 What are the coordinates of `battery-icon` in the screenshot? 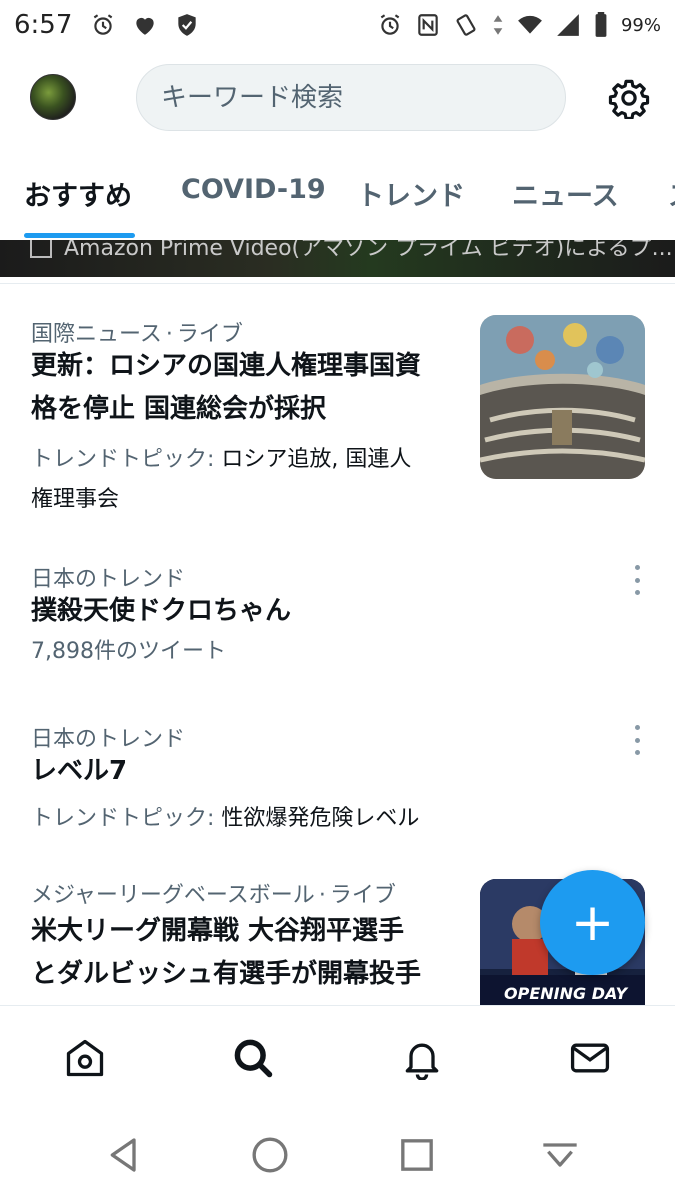 It's located at (601, 24).